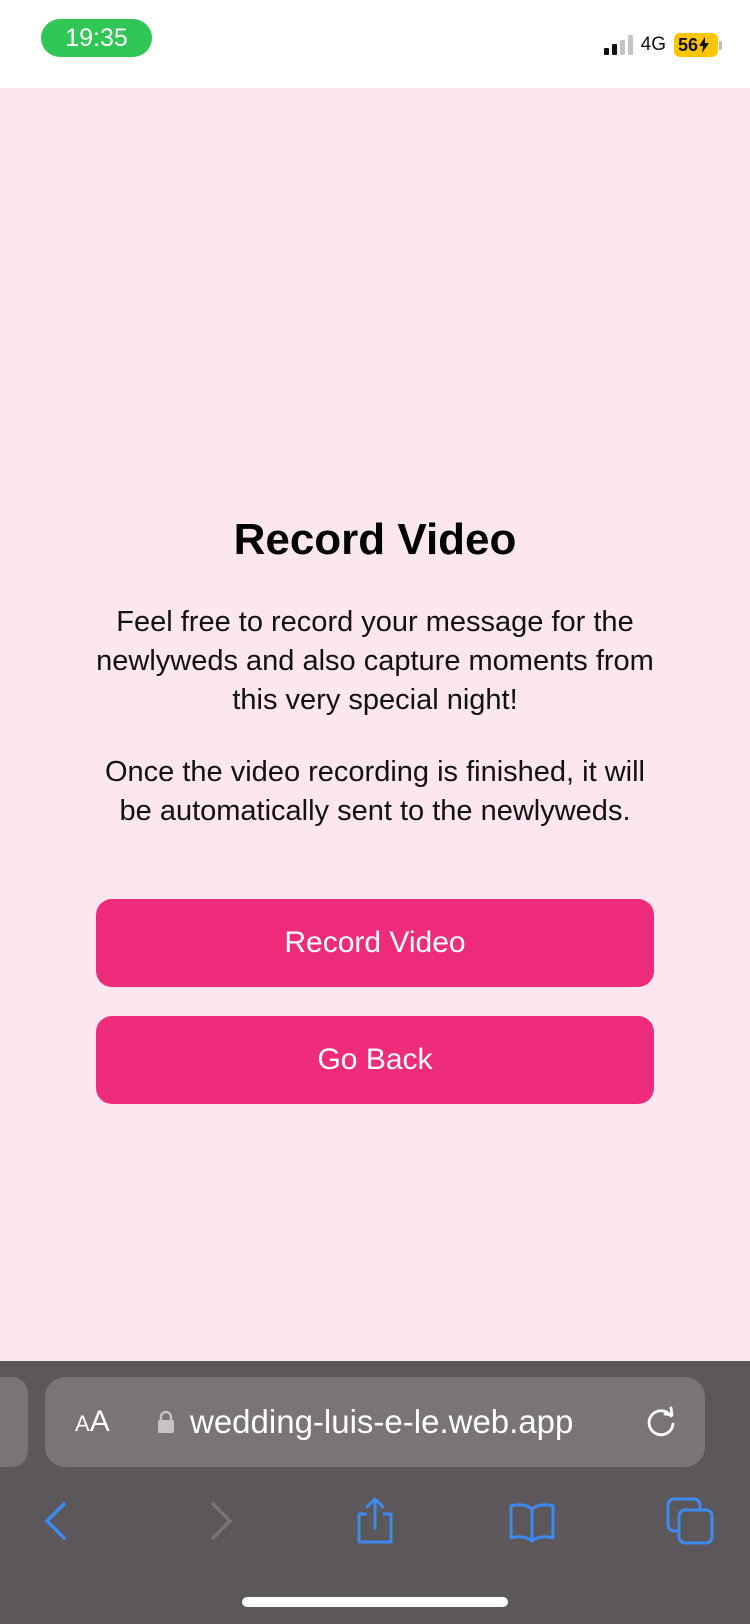 The height and width of the screenshot is (1624, 750). What do you see at coordinates (653, 44) in the screenshot?
I see `network-type: 4G` at bounding box center [653, 44].